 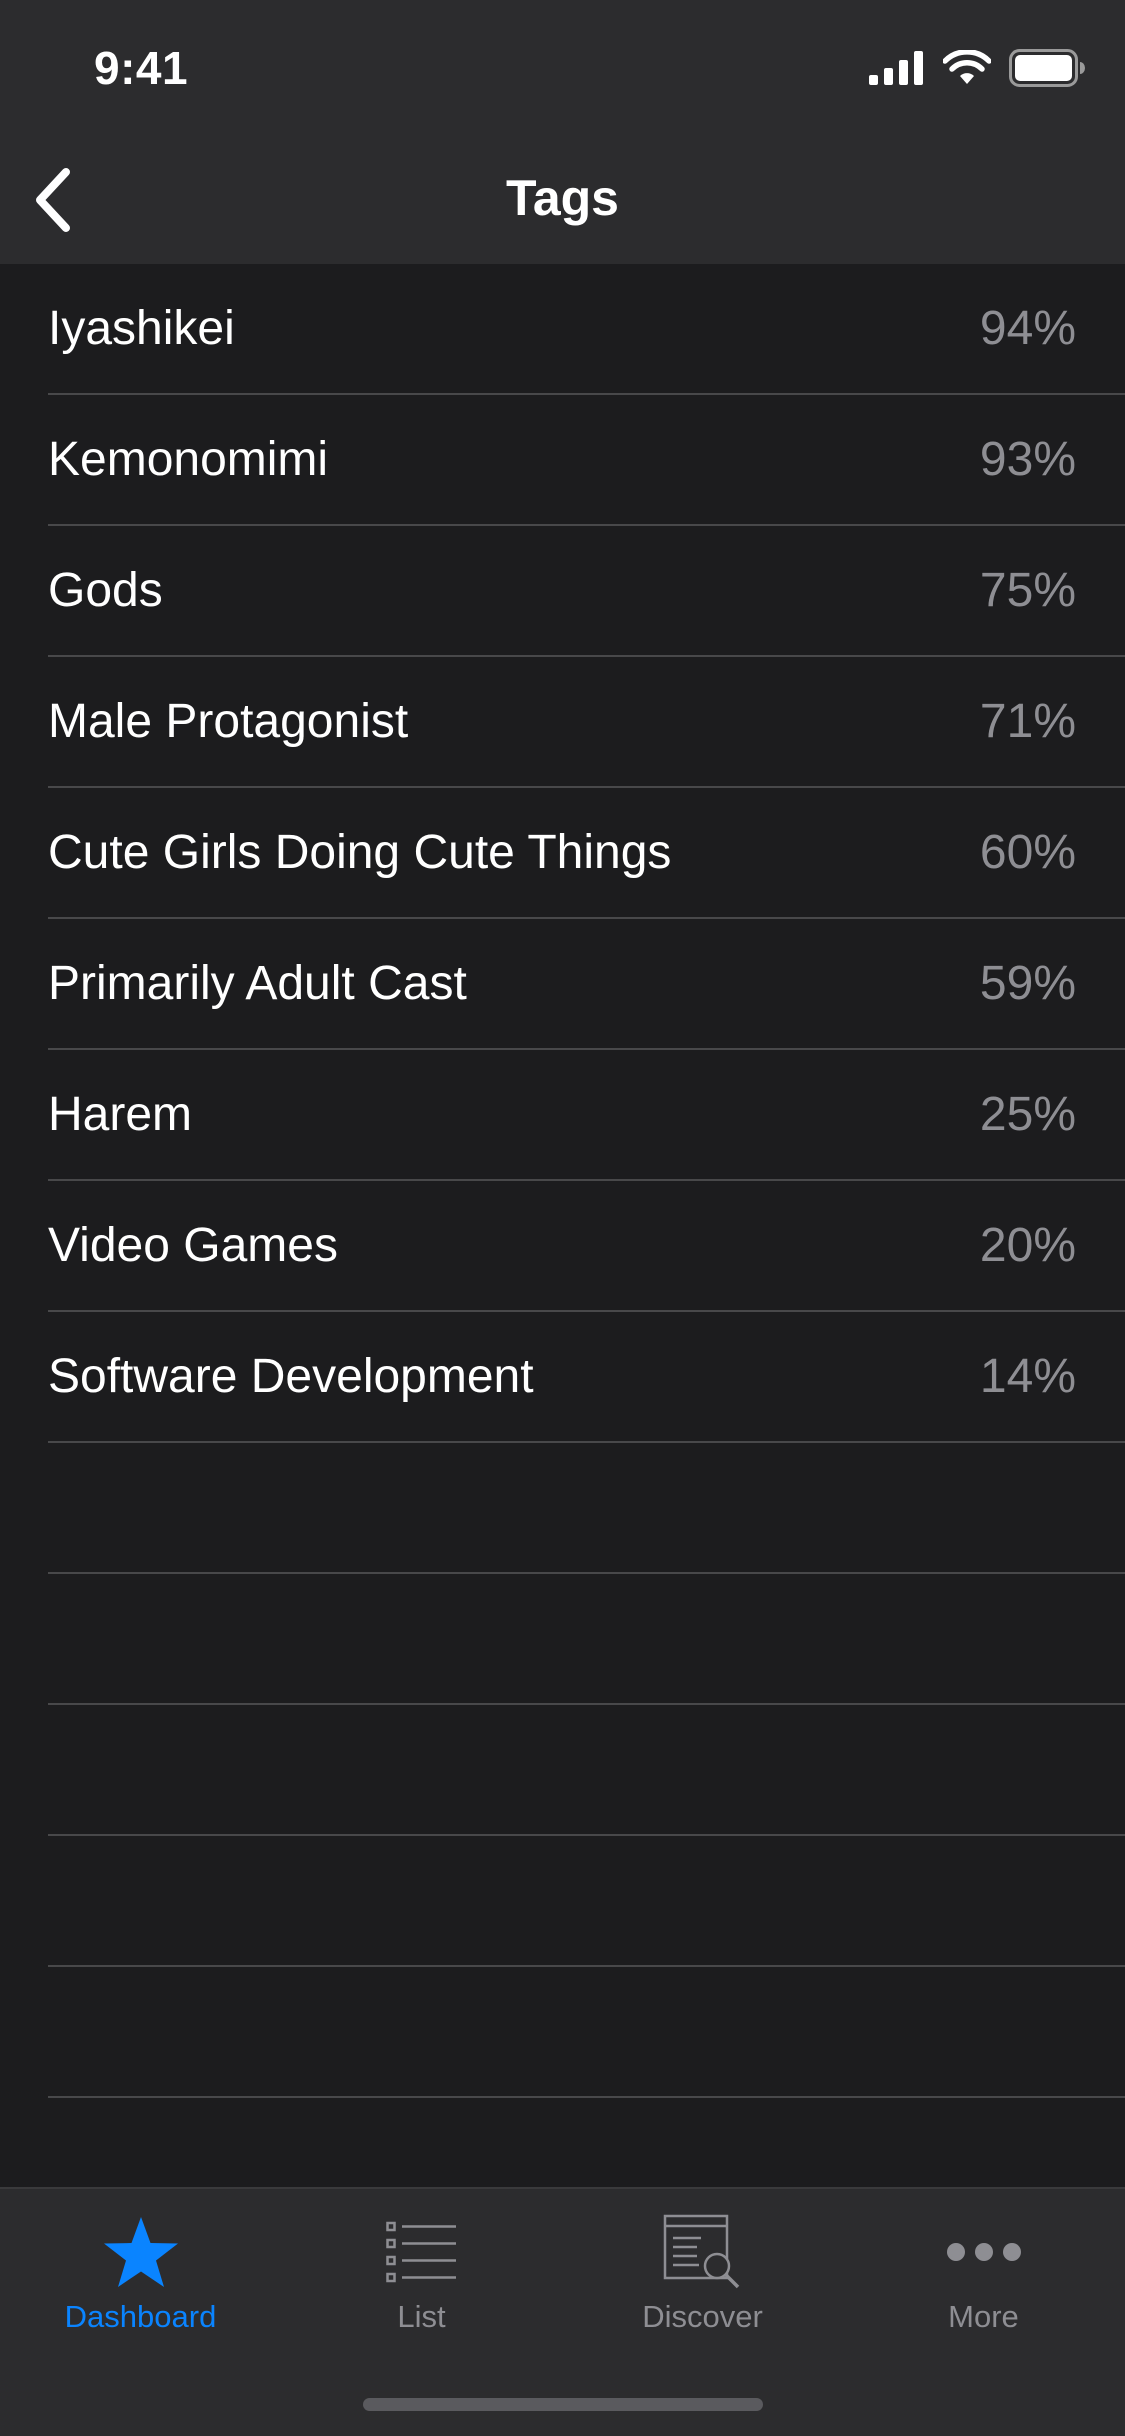 What do you see at coordinates (967, 67) in the screenshot?
I see `wifi-icon` at bounding box center [967, 67].